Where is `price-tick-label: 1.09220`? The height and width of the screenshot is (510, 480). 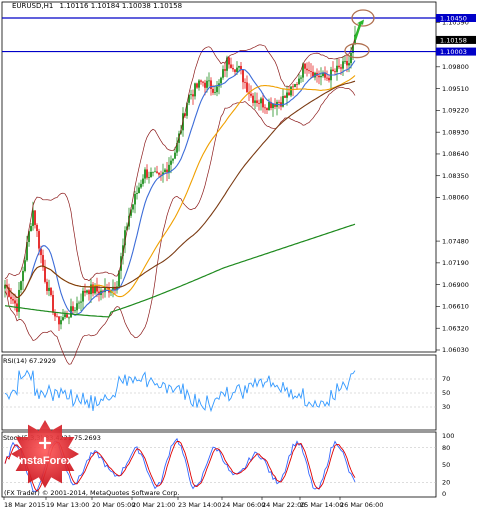
price-tick-label: 1.09220 is located at coordinates (455, 111).